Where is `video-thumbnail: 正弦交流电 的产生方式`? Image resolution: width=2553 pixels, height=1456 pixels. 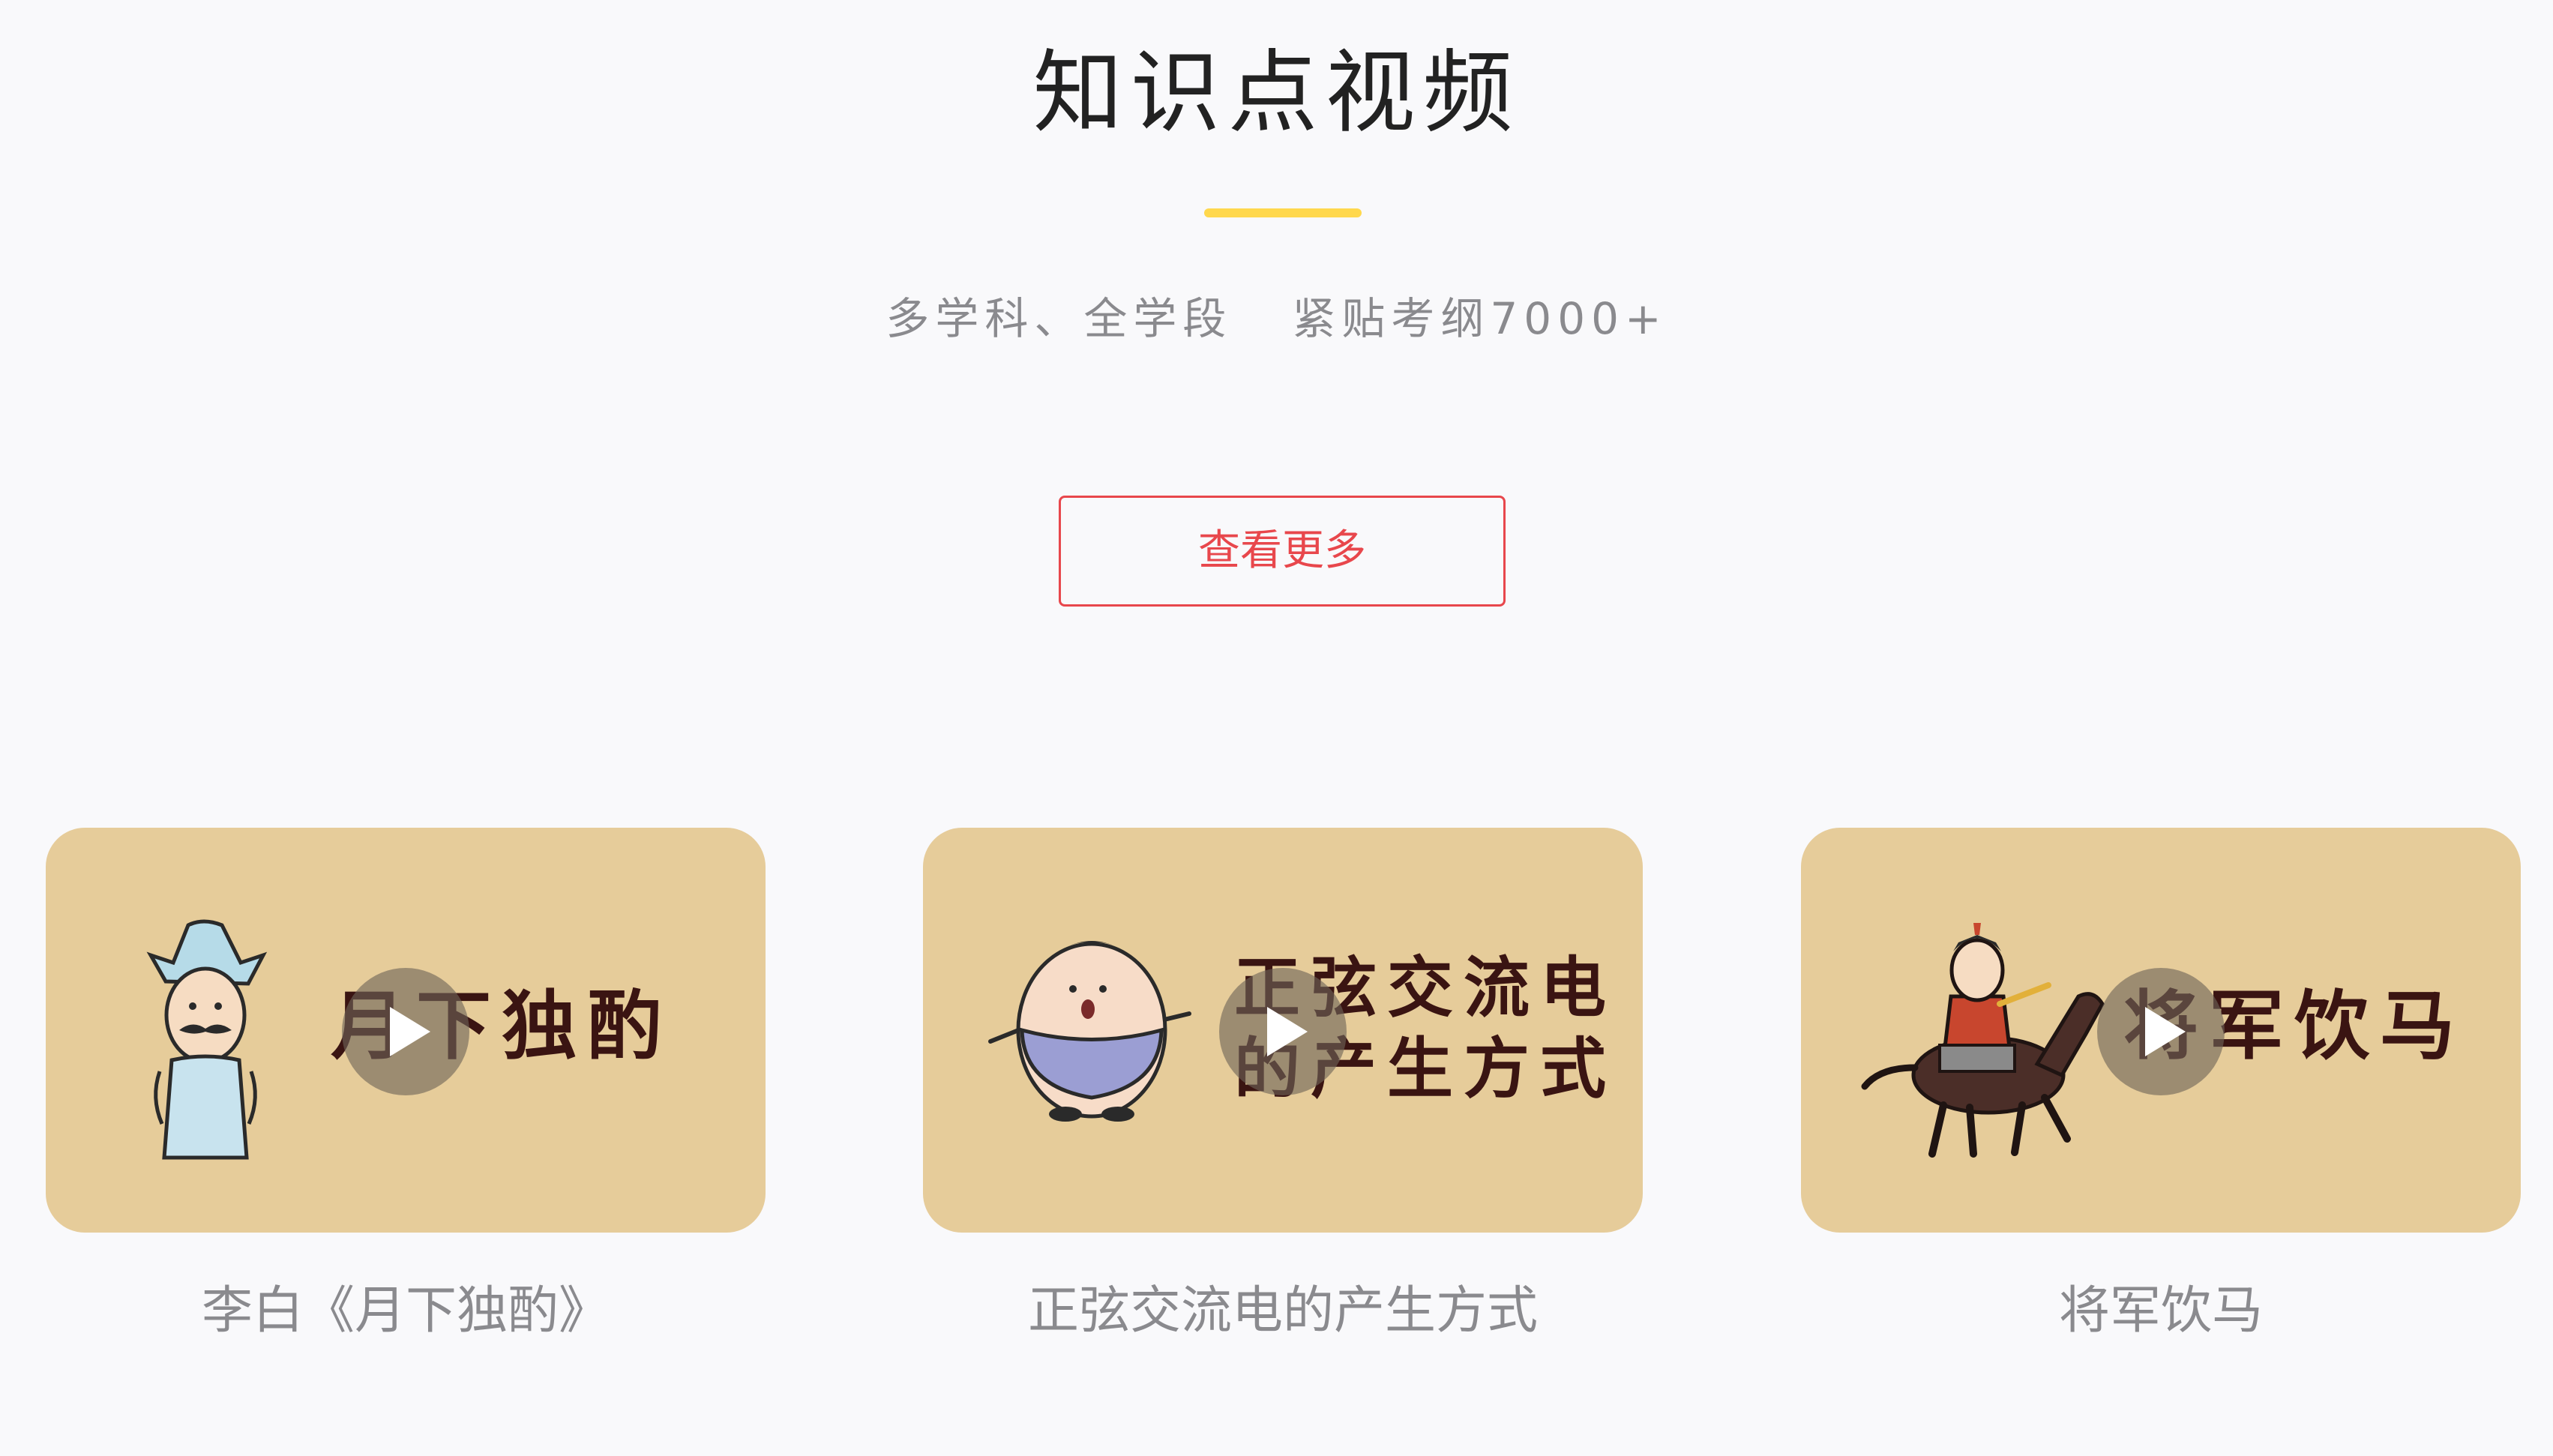 video-thumbnail: 正弦交流电 的产生方式 is located at coordinates (1283, 1030).